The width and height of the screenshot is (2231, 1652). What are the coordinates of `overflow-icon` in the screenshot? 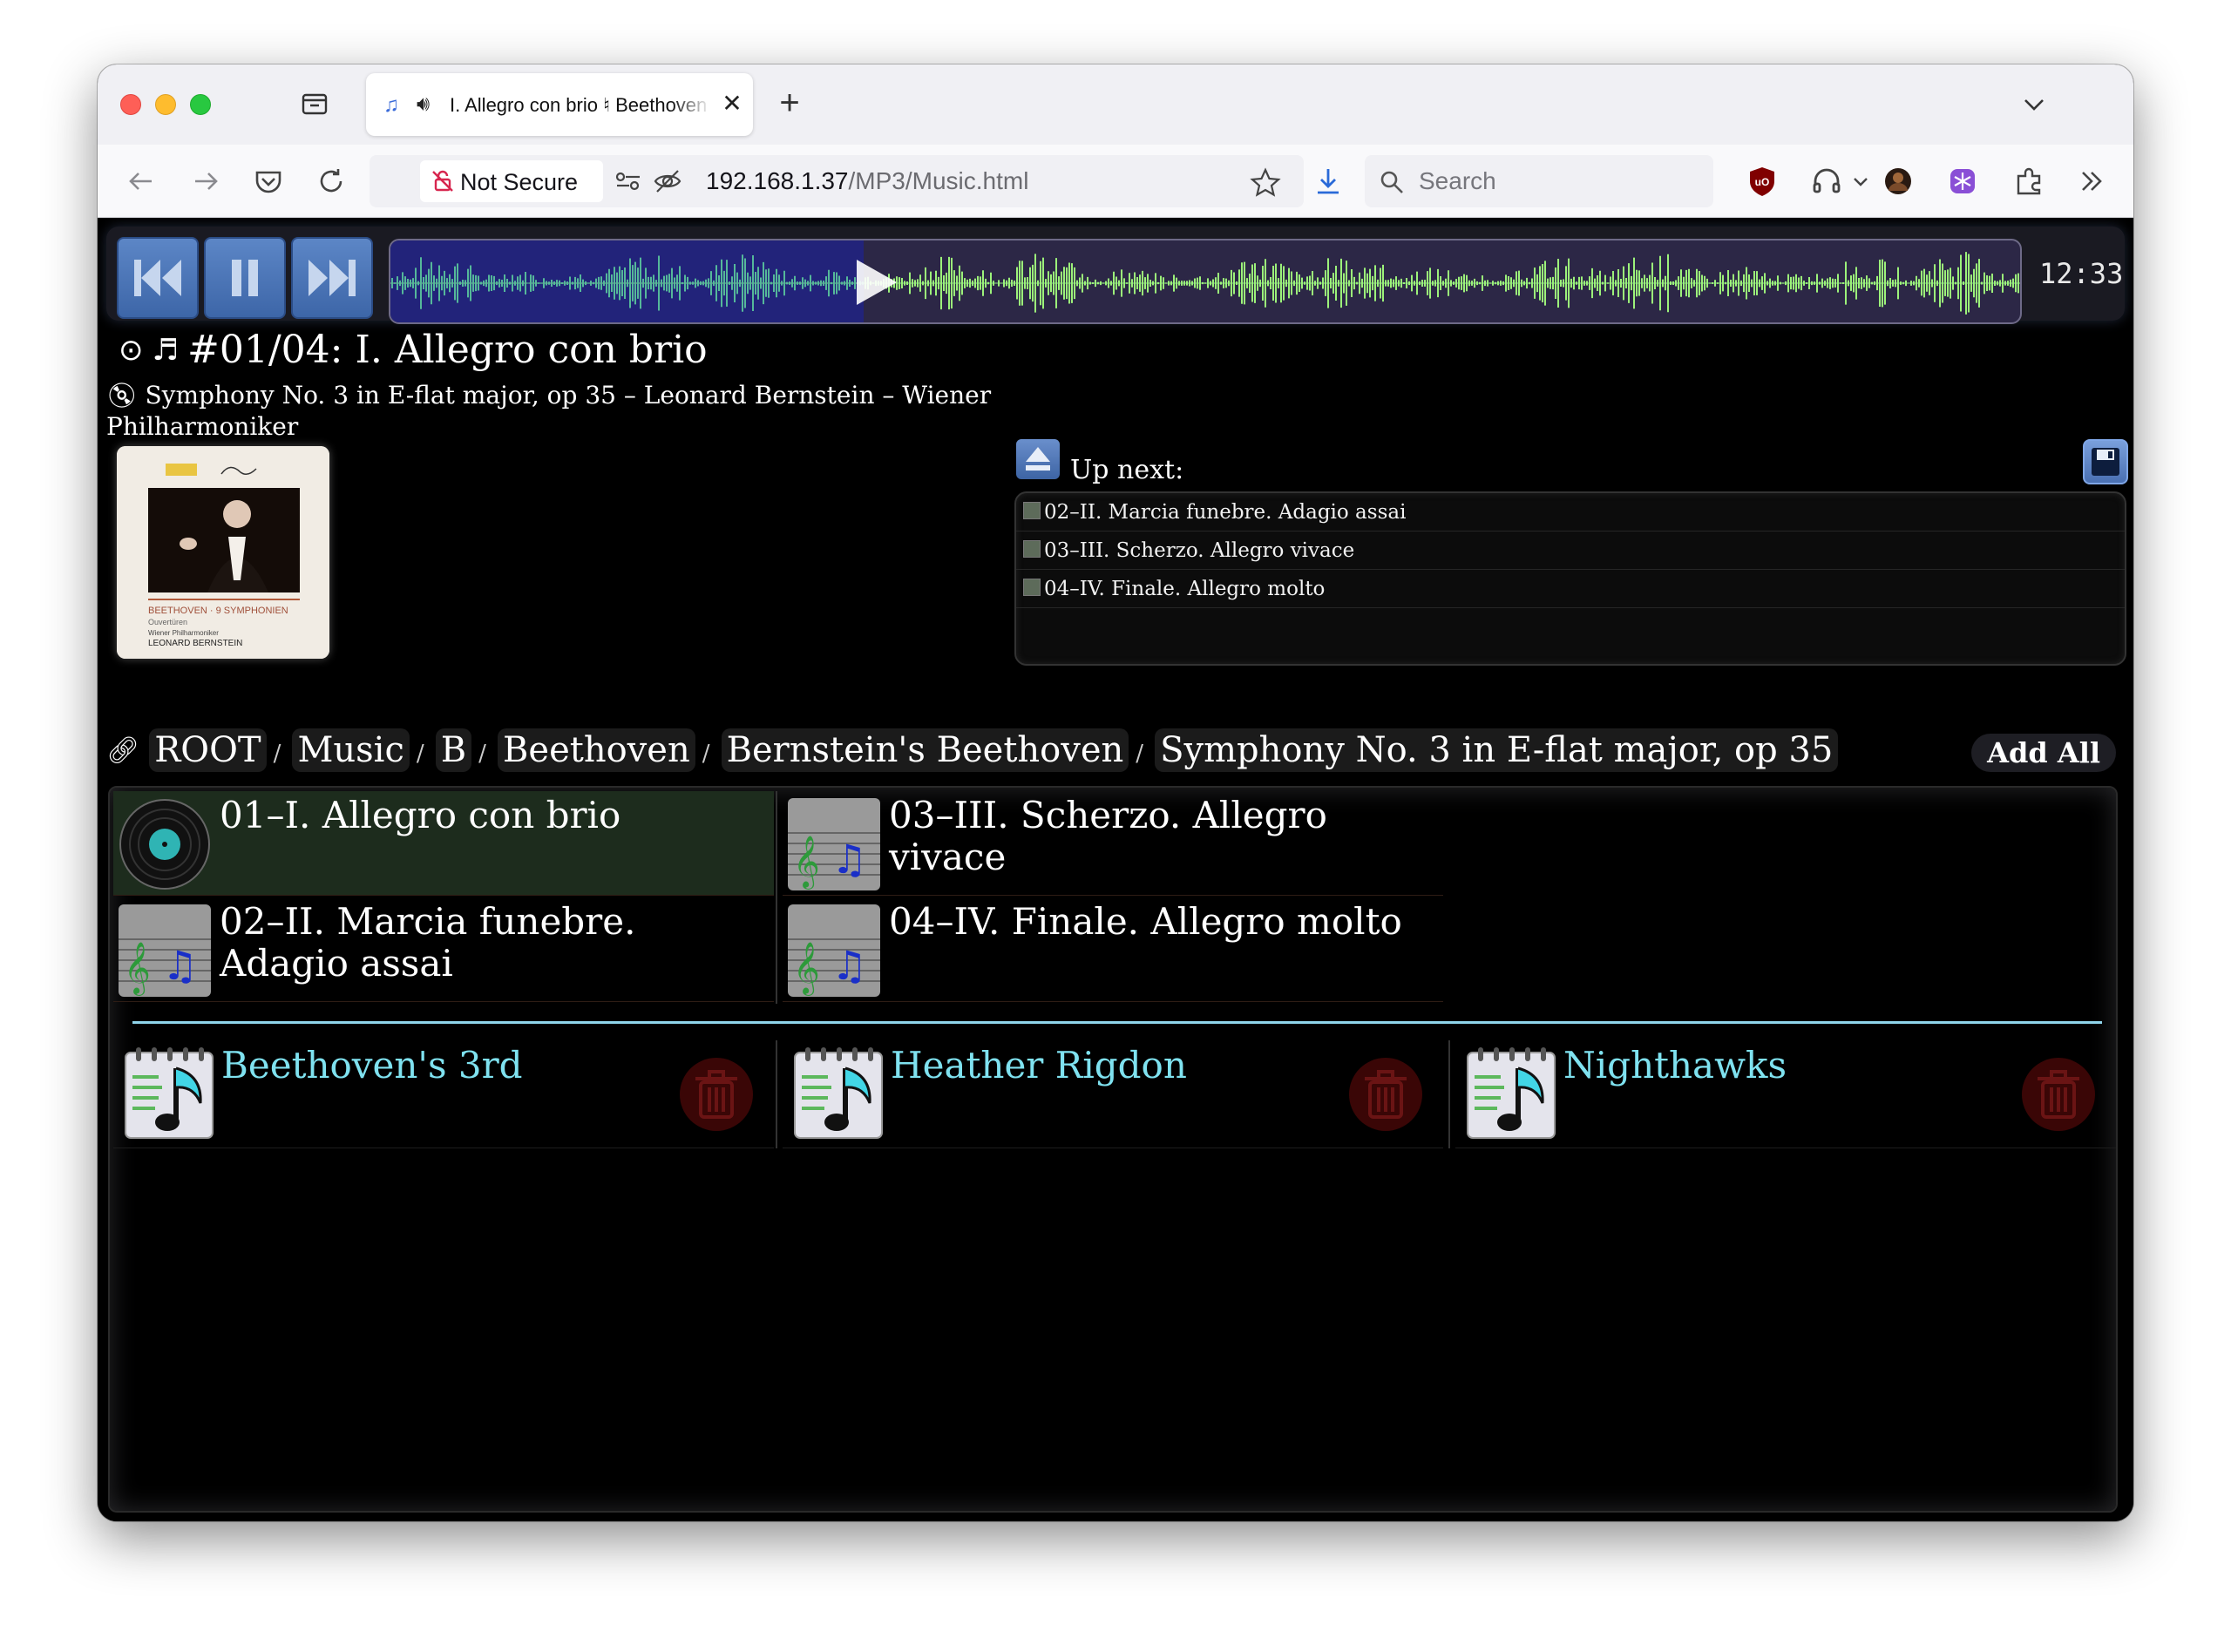 It's located at (2091, 181).